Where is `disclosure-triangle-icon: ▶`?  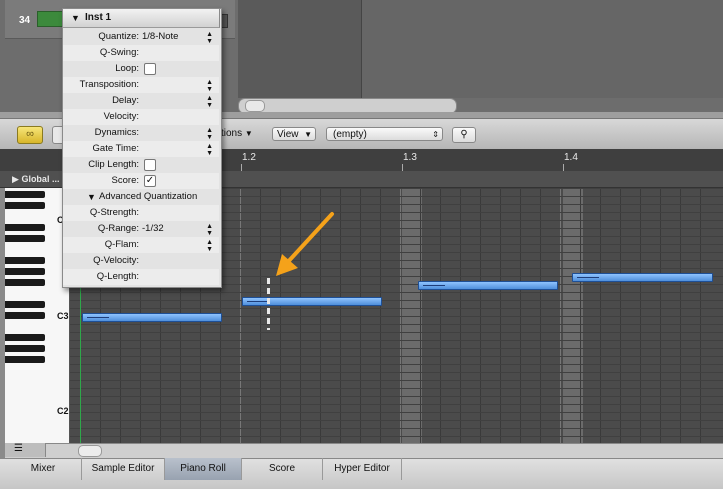 disclosure-triangle-icon: ▶ is located at coordinates (15, 179).